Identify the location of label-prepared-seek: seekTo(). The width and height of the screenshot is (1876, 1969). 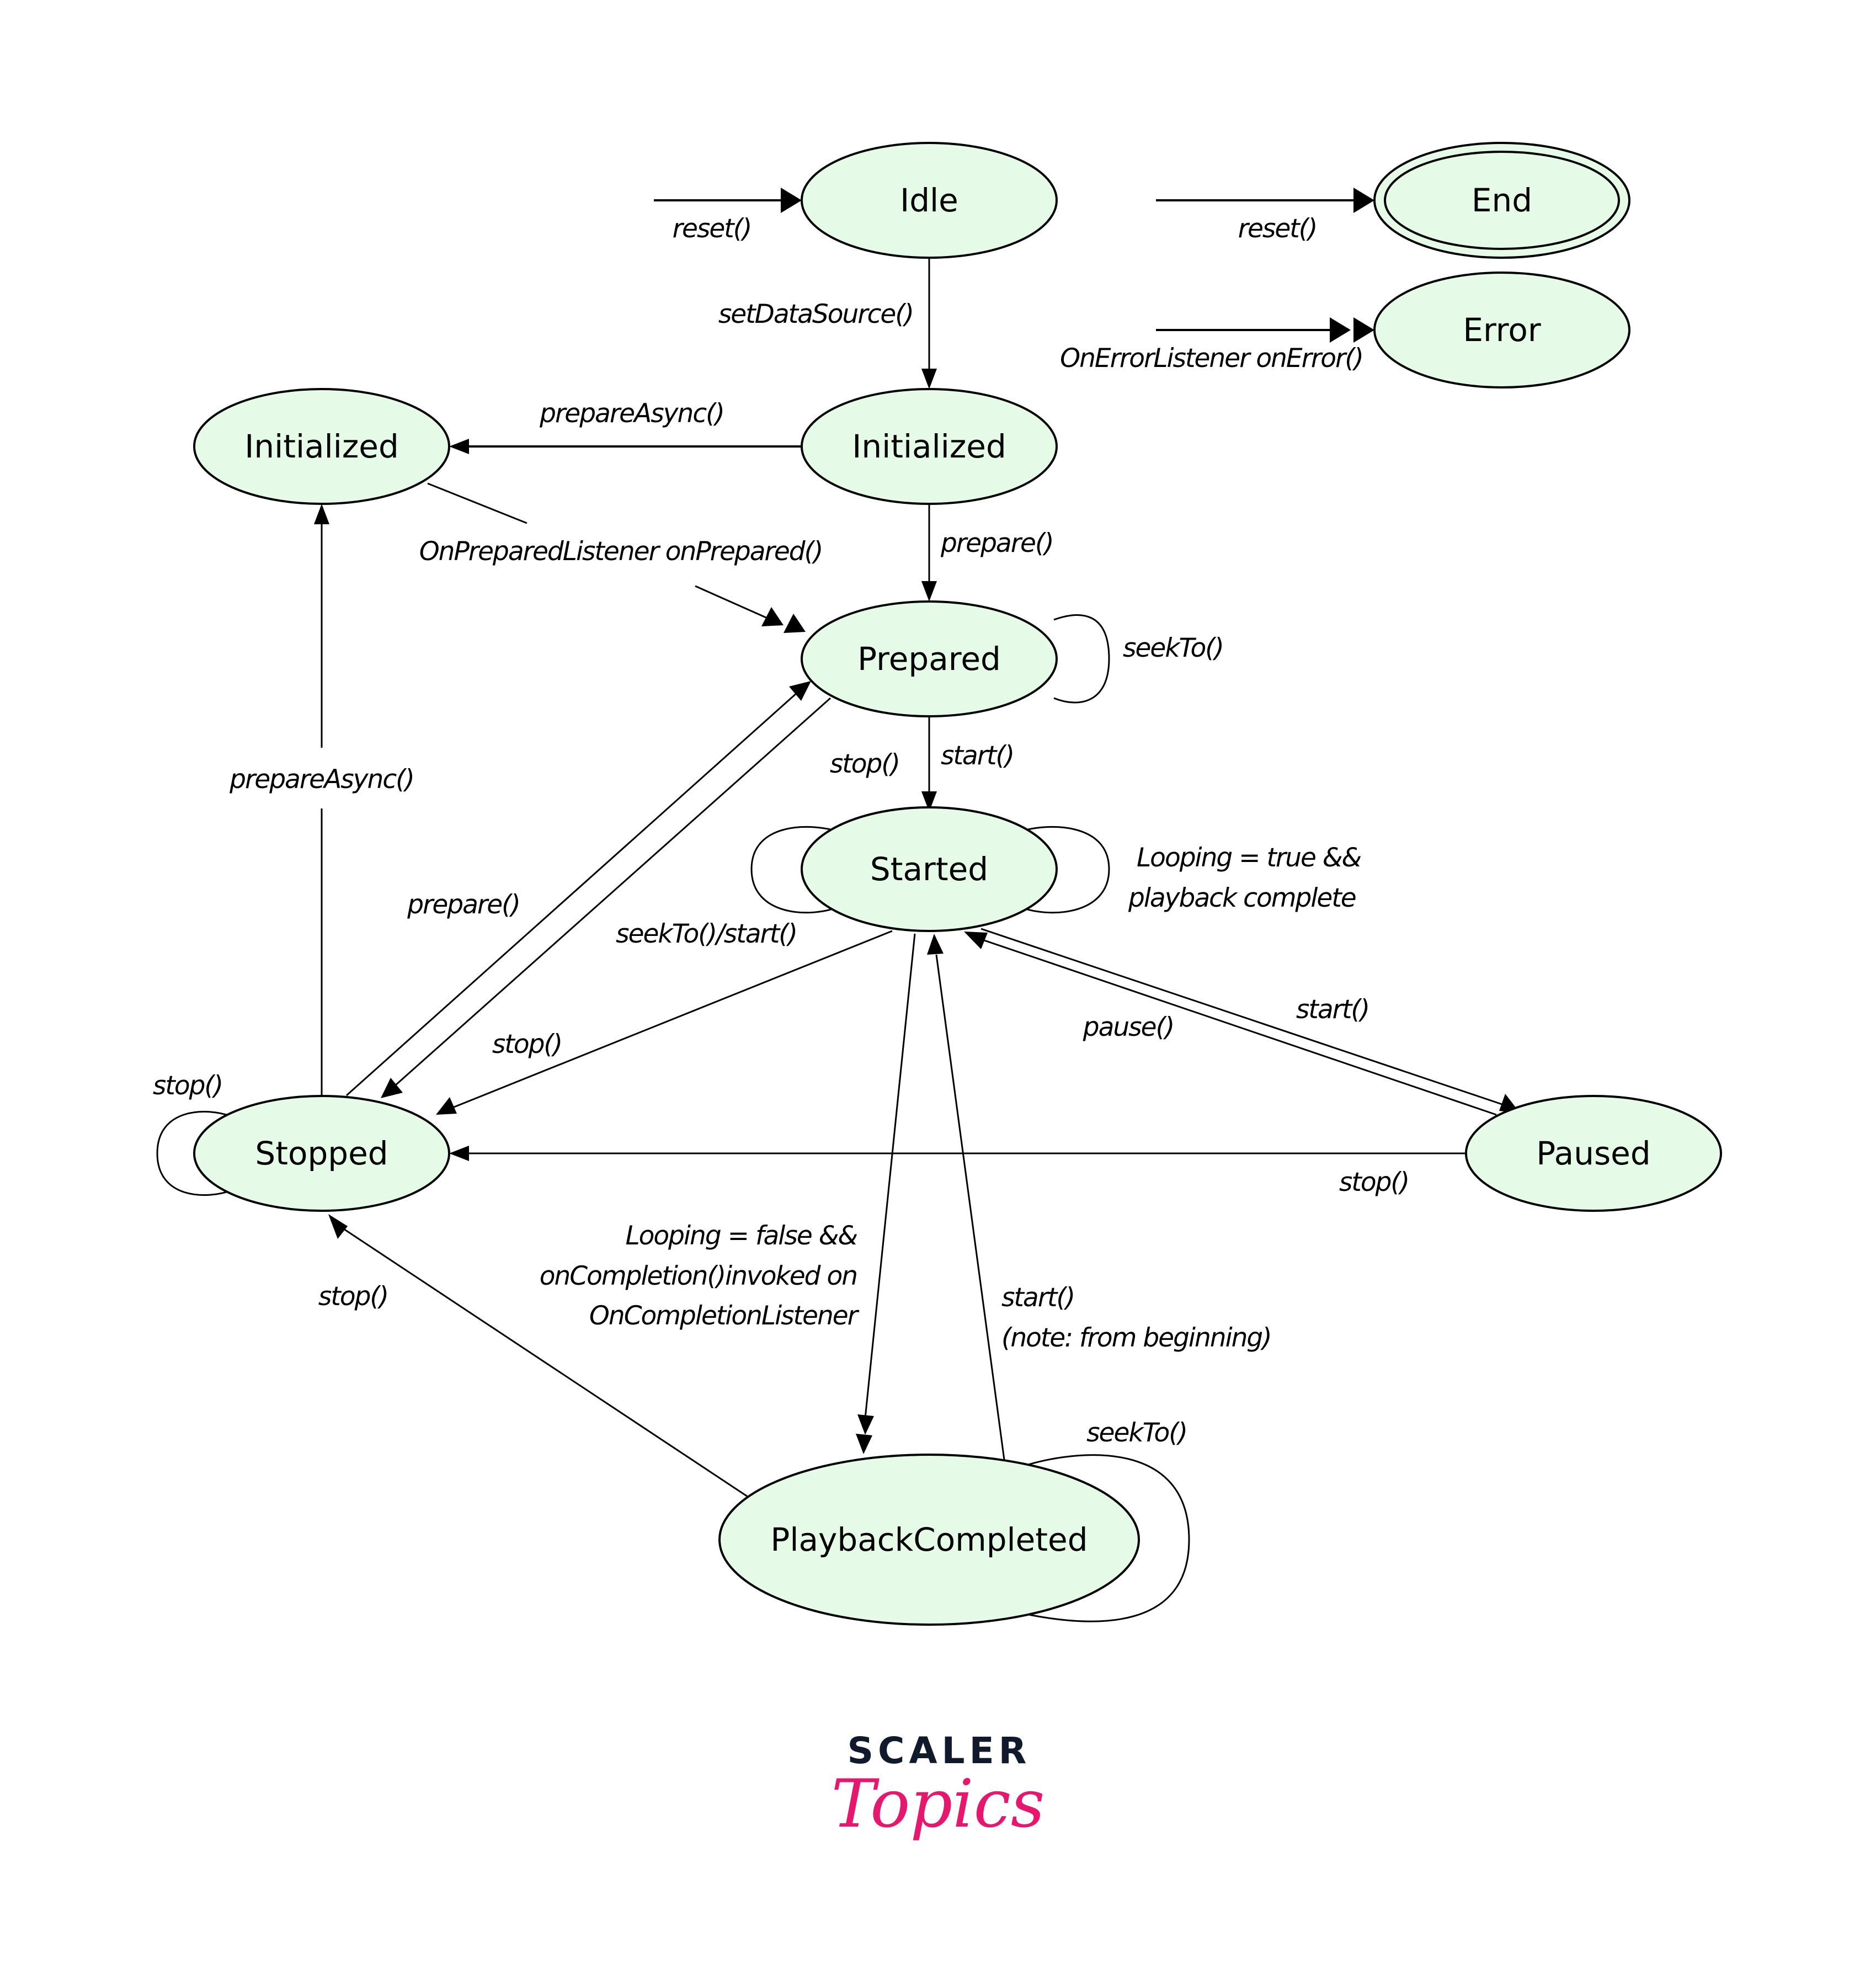
(1173, 648).